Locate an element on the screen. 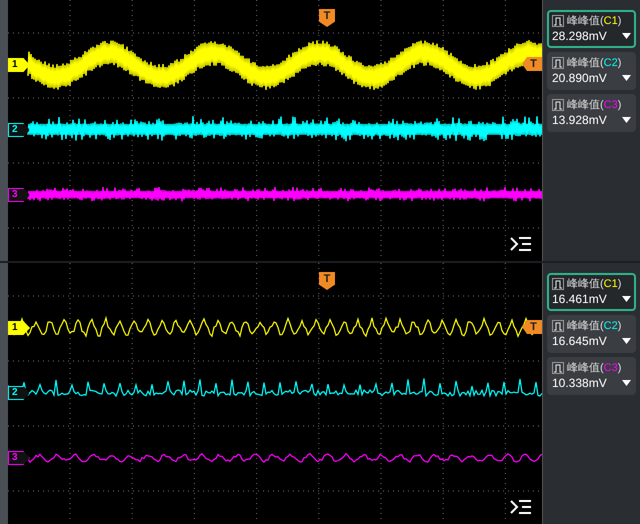  measurement-card: 峰峰值(C3) 13.928mV is located at coordinates (591, 113).